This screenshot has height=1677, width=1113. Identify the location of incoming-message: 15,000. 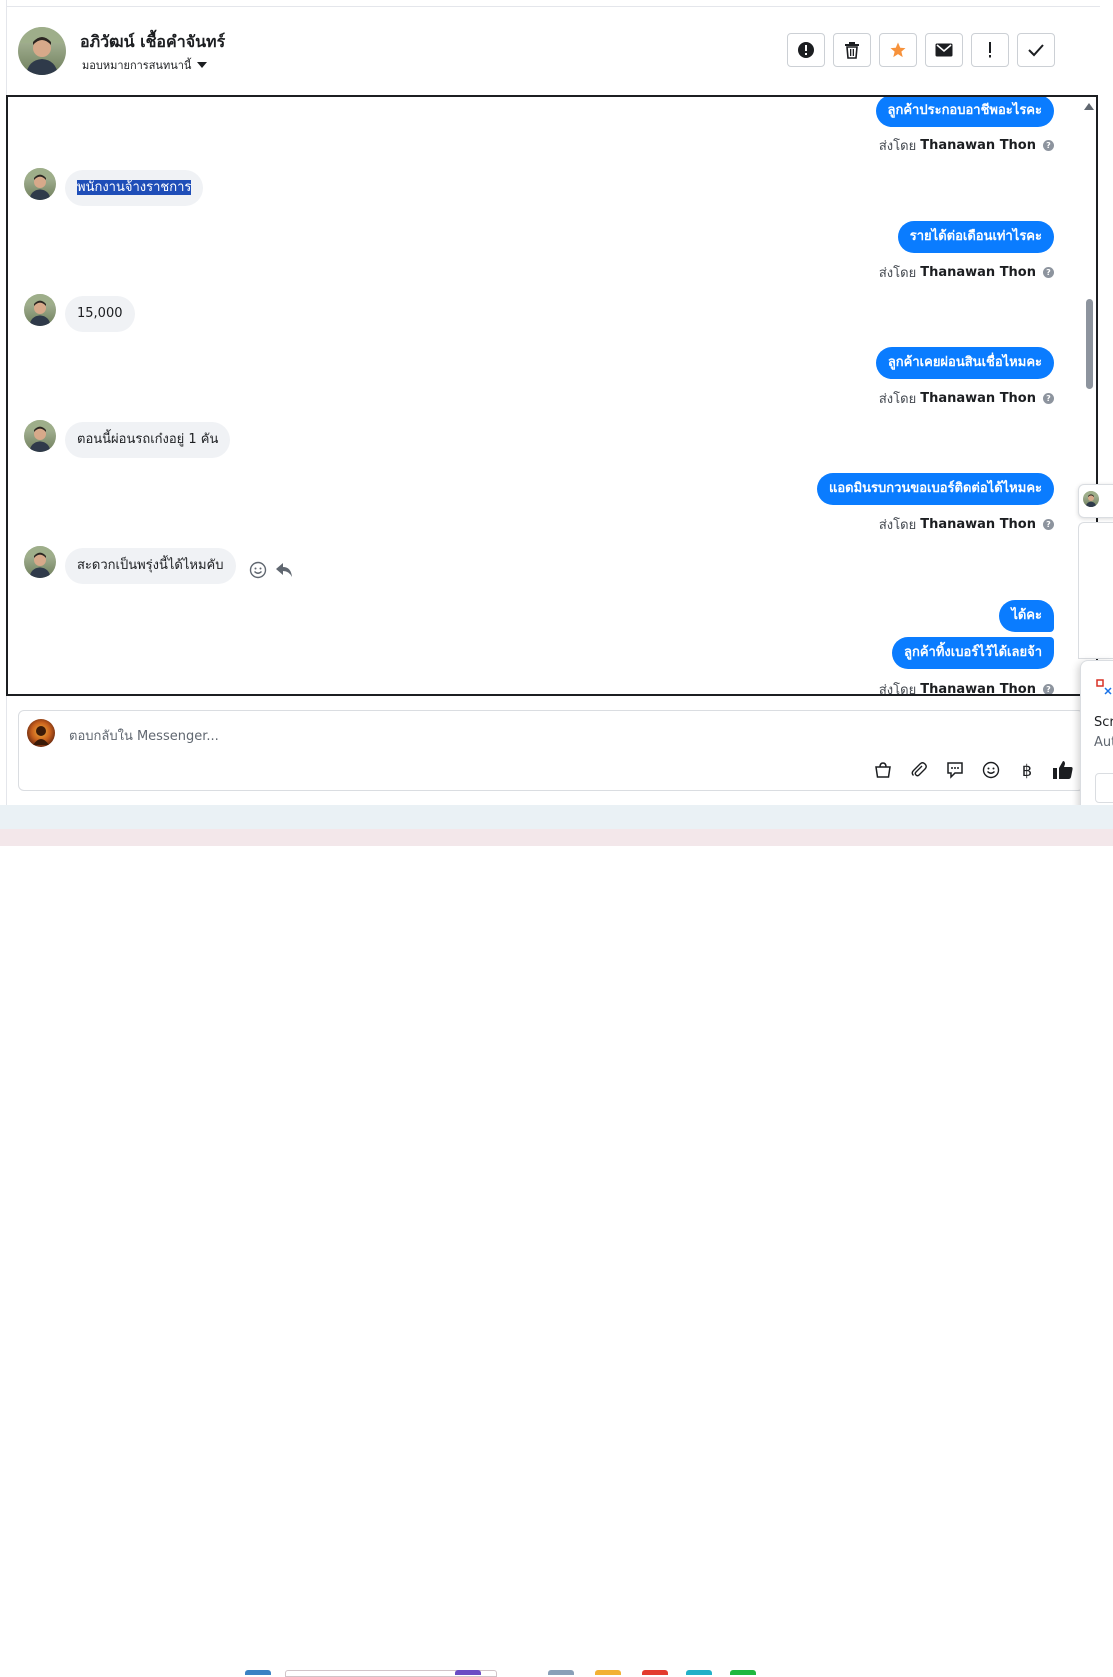
(100, 314).